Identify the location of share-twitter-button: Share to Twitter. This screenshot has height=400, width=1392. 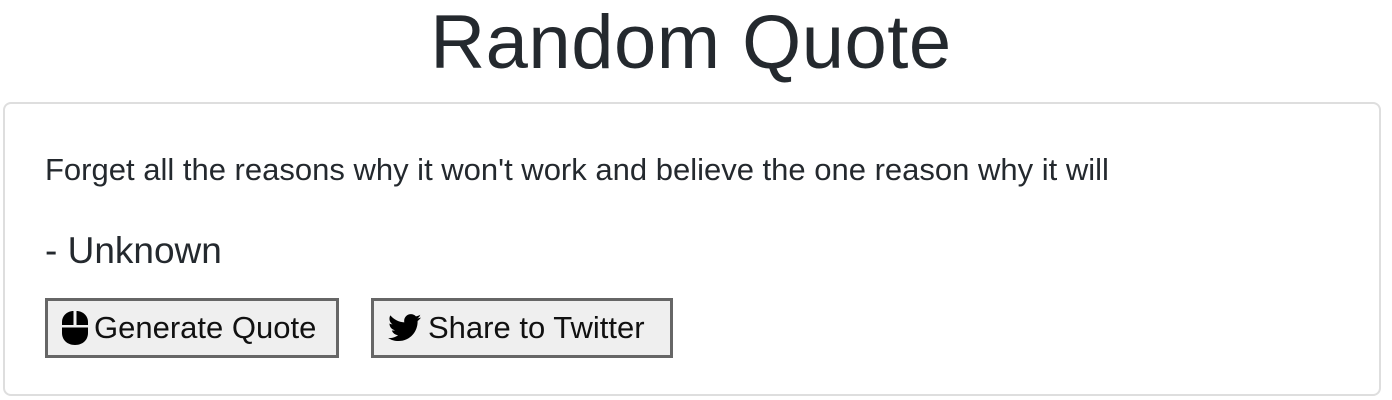
(522, 328).